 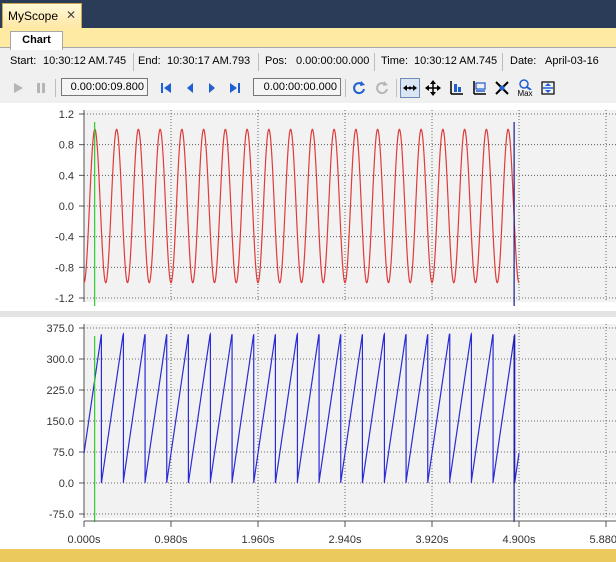 I want to click on close-icon: ✕, so click(x=71, y=15).